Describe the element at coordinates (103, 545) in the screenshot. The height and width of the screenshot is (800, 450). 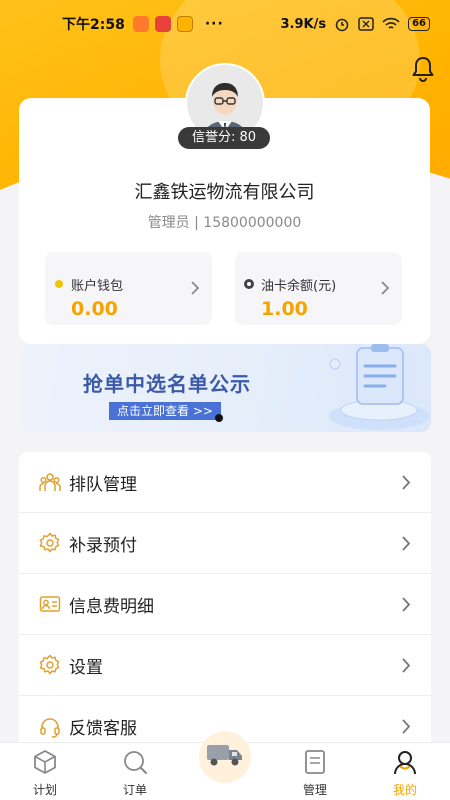
I see `menu-label: 补录预付` at that location.